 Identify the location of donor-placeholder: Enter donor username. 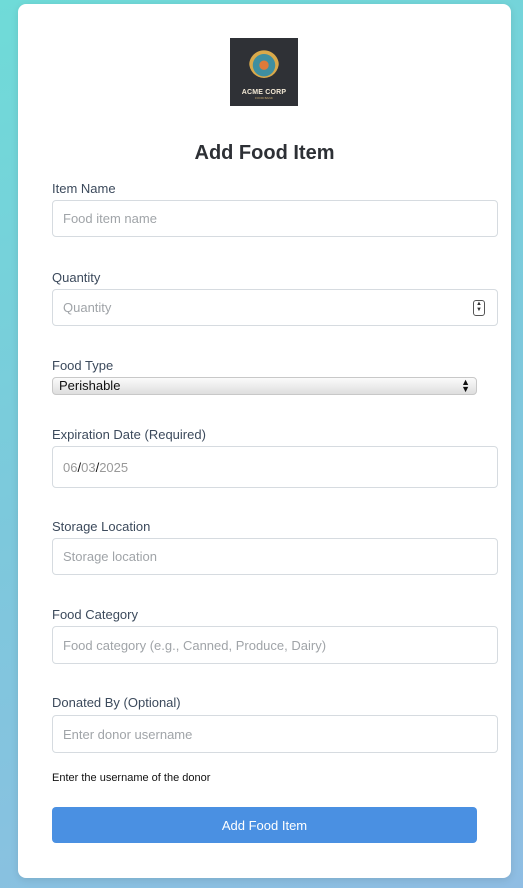
(128, 734).